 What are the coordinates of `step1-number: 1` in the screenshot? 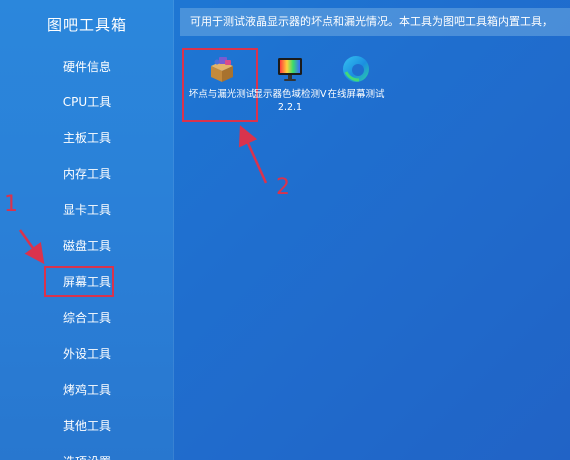 It's located at (11, 204).